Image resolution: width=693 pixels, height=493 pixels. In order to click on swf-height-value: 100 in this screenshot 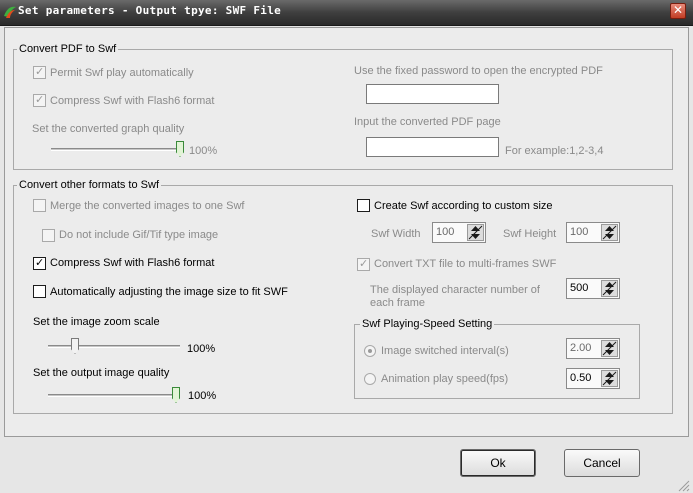, I will do `click(579, 232)`.